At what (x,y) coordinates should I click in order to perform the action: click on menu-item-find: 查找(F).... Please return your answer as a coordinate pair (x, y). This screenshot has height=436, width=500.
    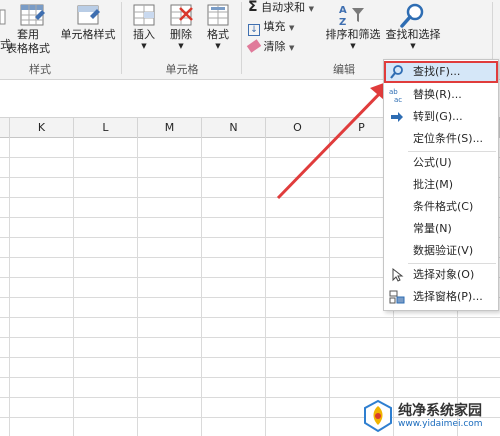
    Looking at the image, I should click on (441, 72).